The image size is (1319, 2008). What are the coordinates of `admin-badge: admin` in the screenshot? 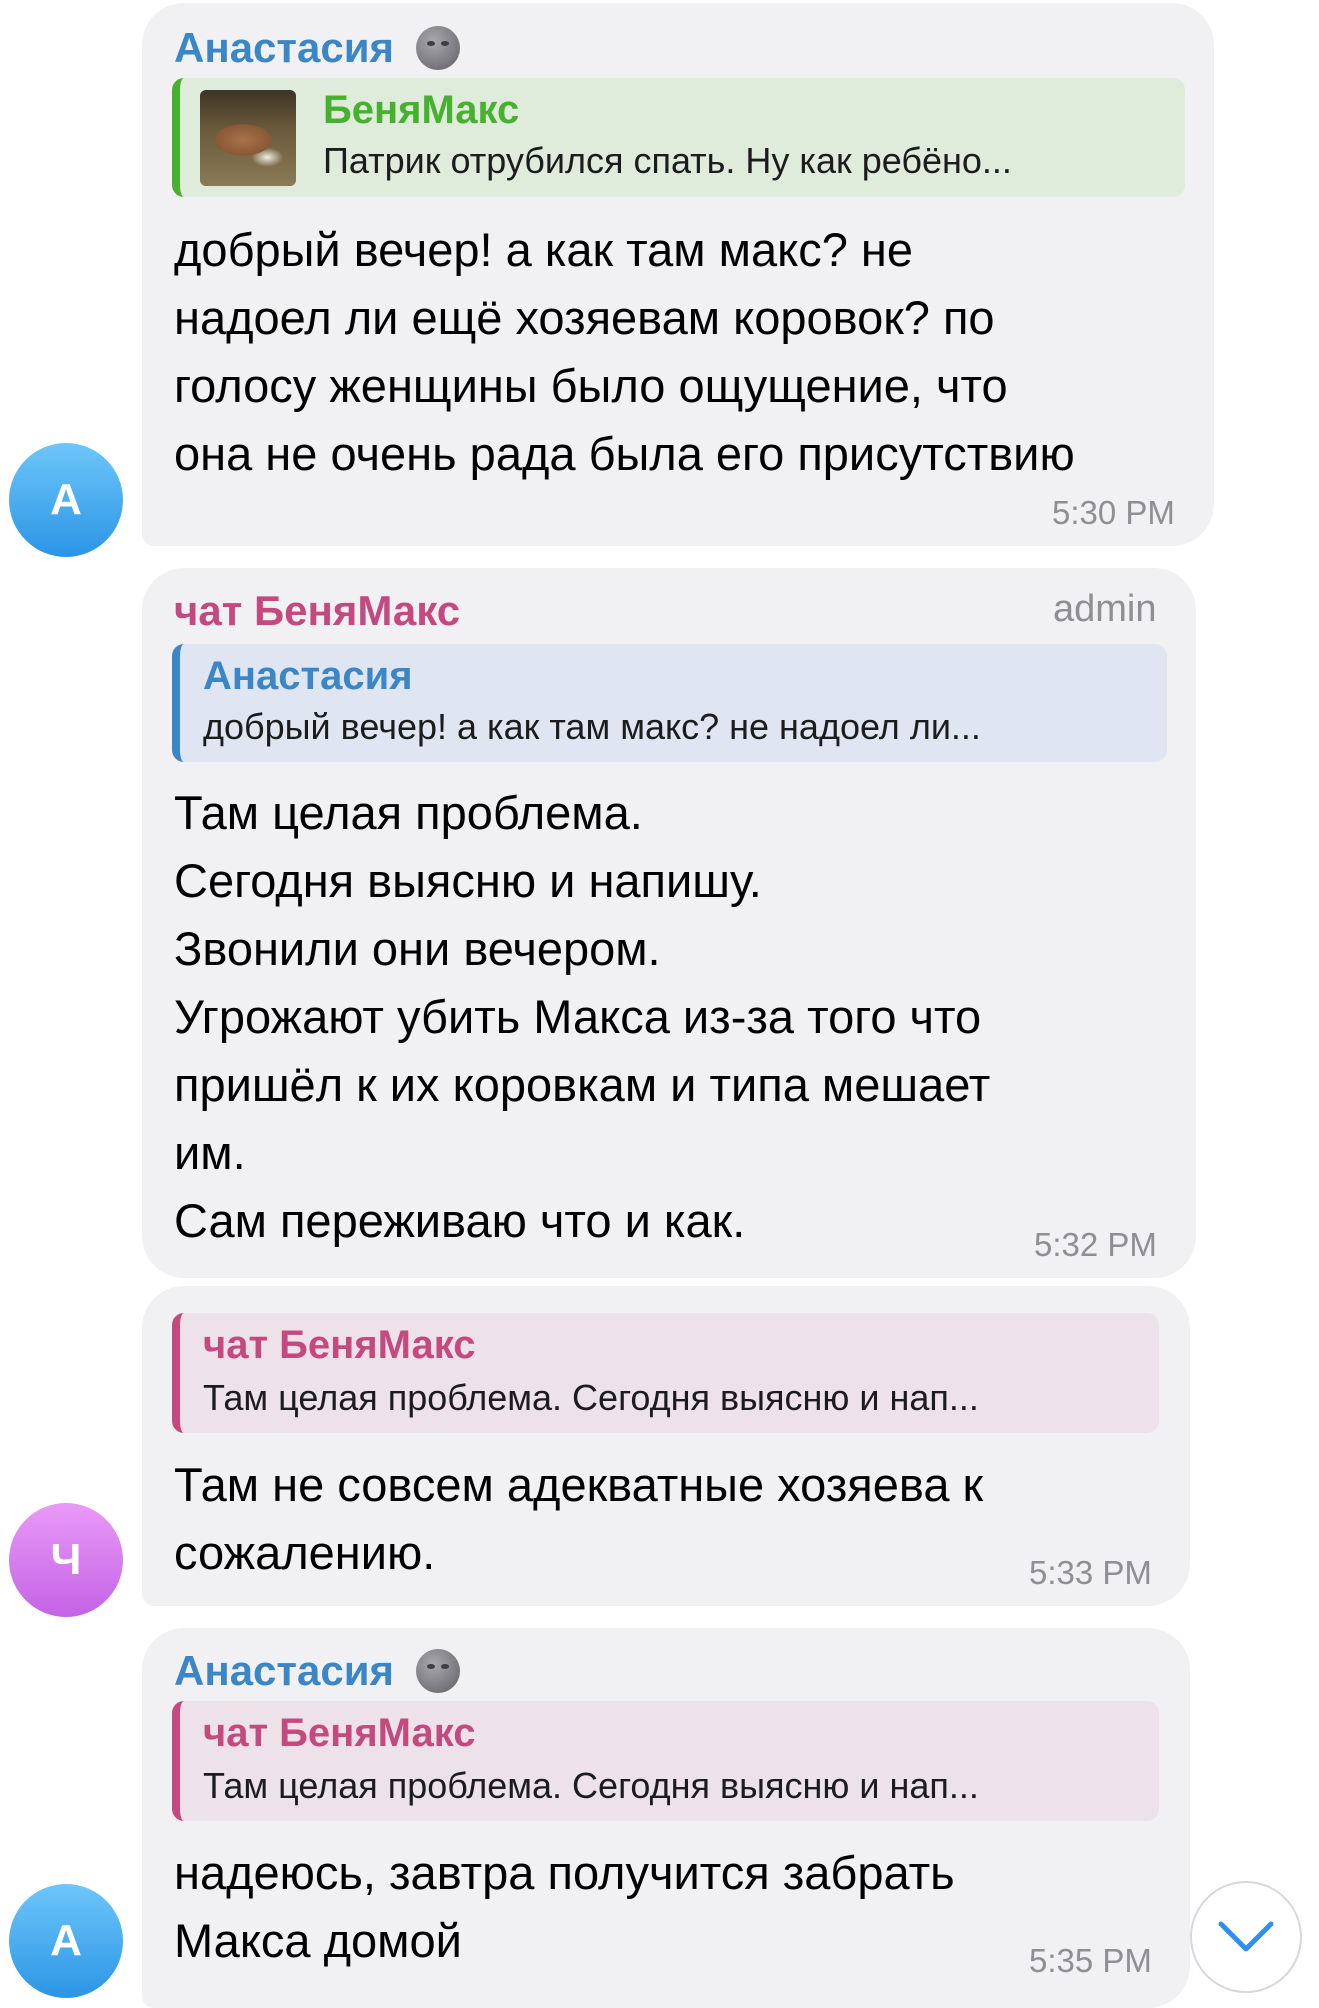 It's located at (1105, 609).